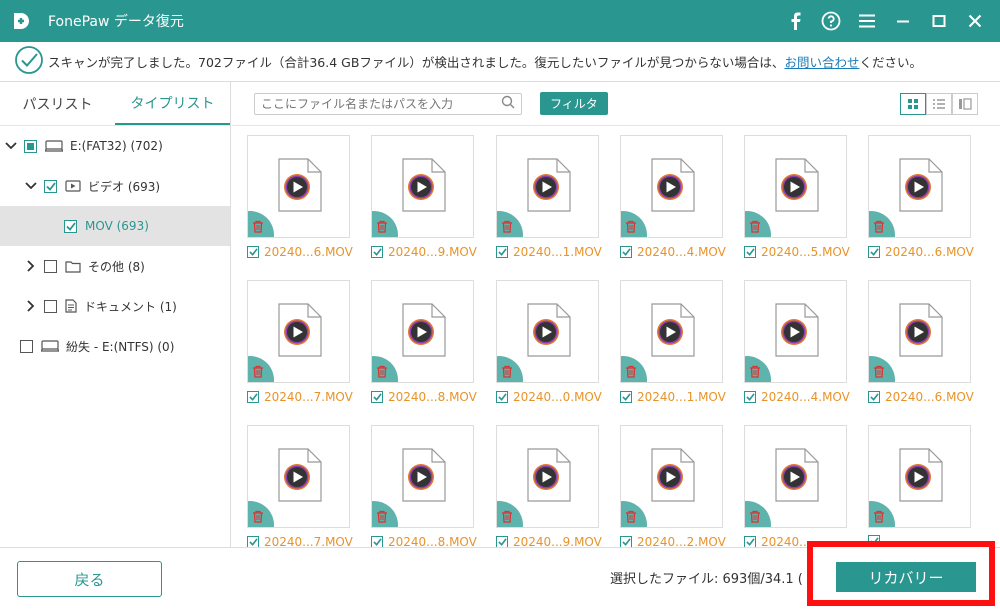  I want to click on file-name: 20240...7.MOV, so click(308, 541).